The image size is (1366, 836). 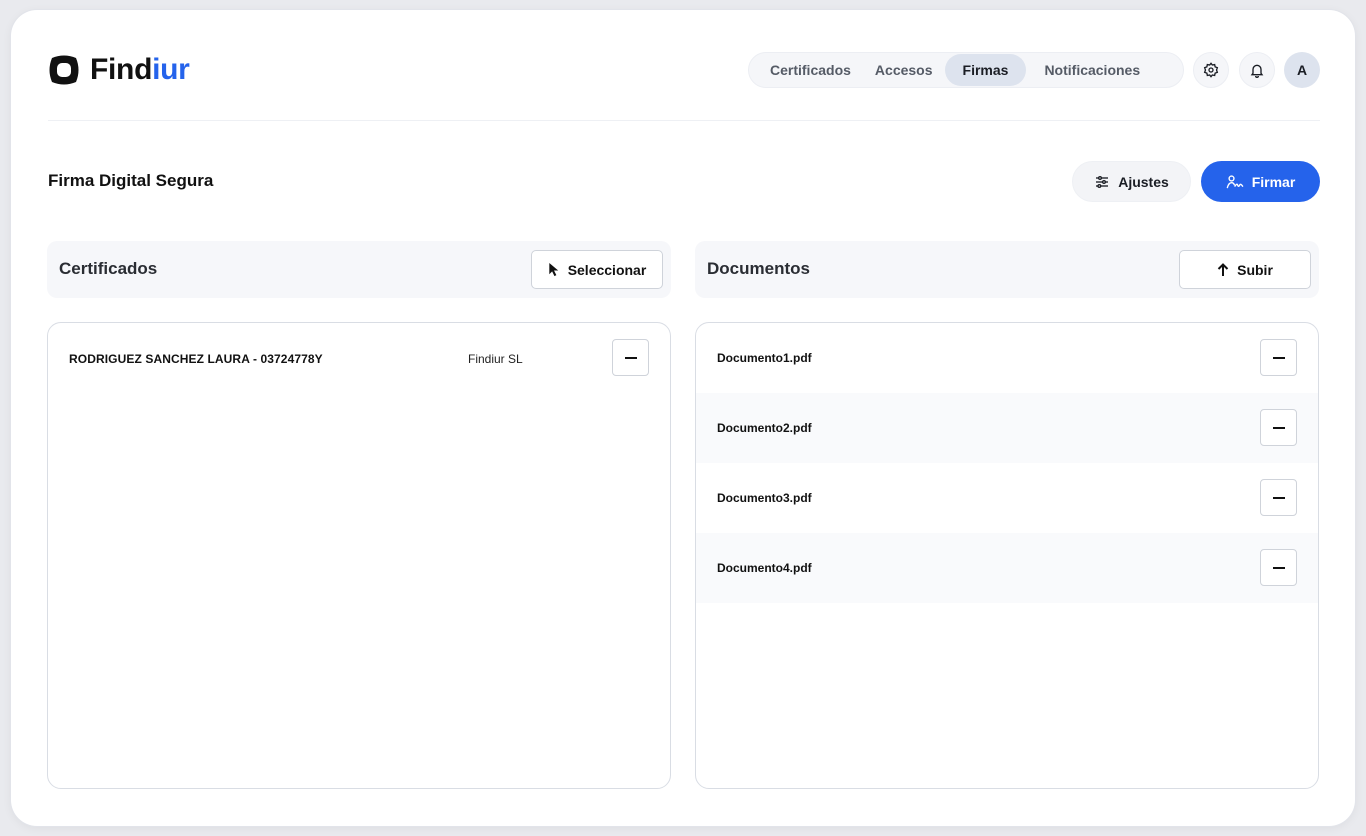 What do you see at coordinates (131, 180) in the screenshot?
I see `page-title: Firma Digital Segura` at bounding box center [131, 180].